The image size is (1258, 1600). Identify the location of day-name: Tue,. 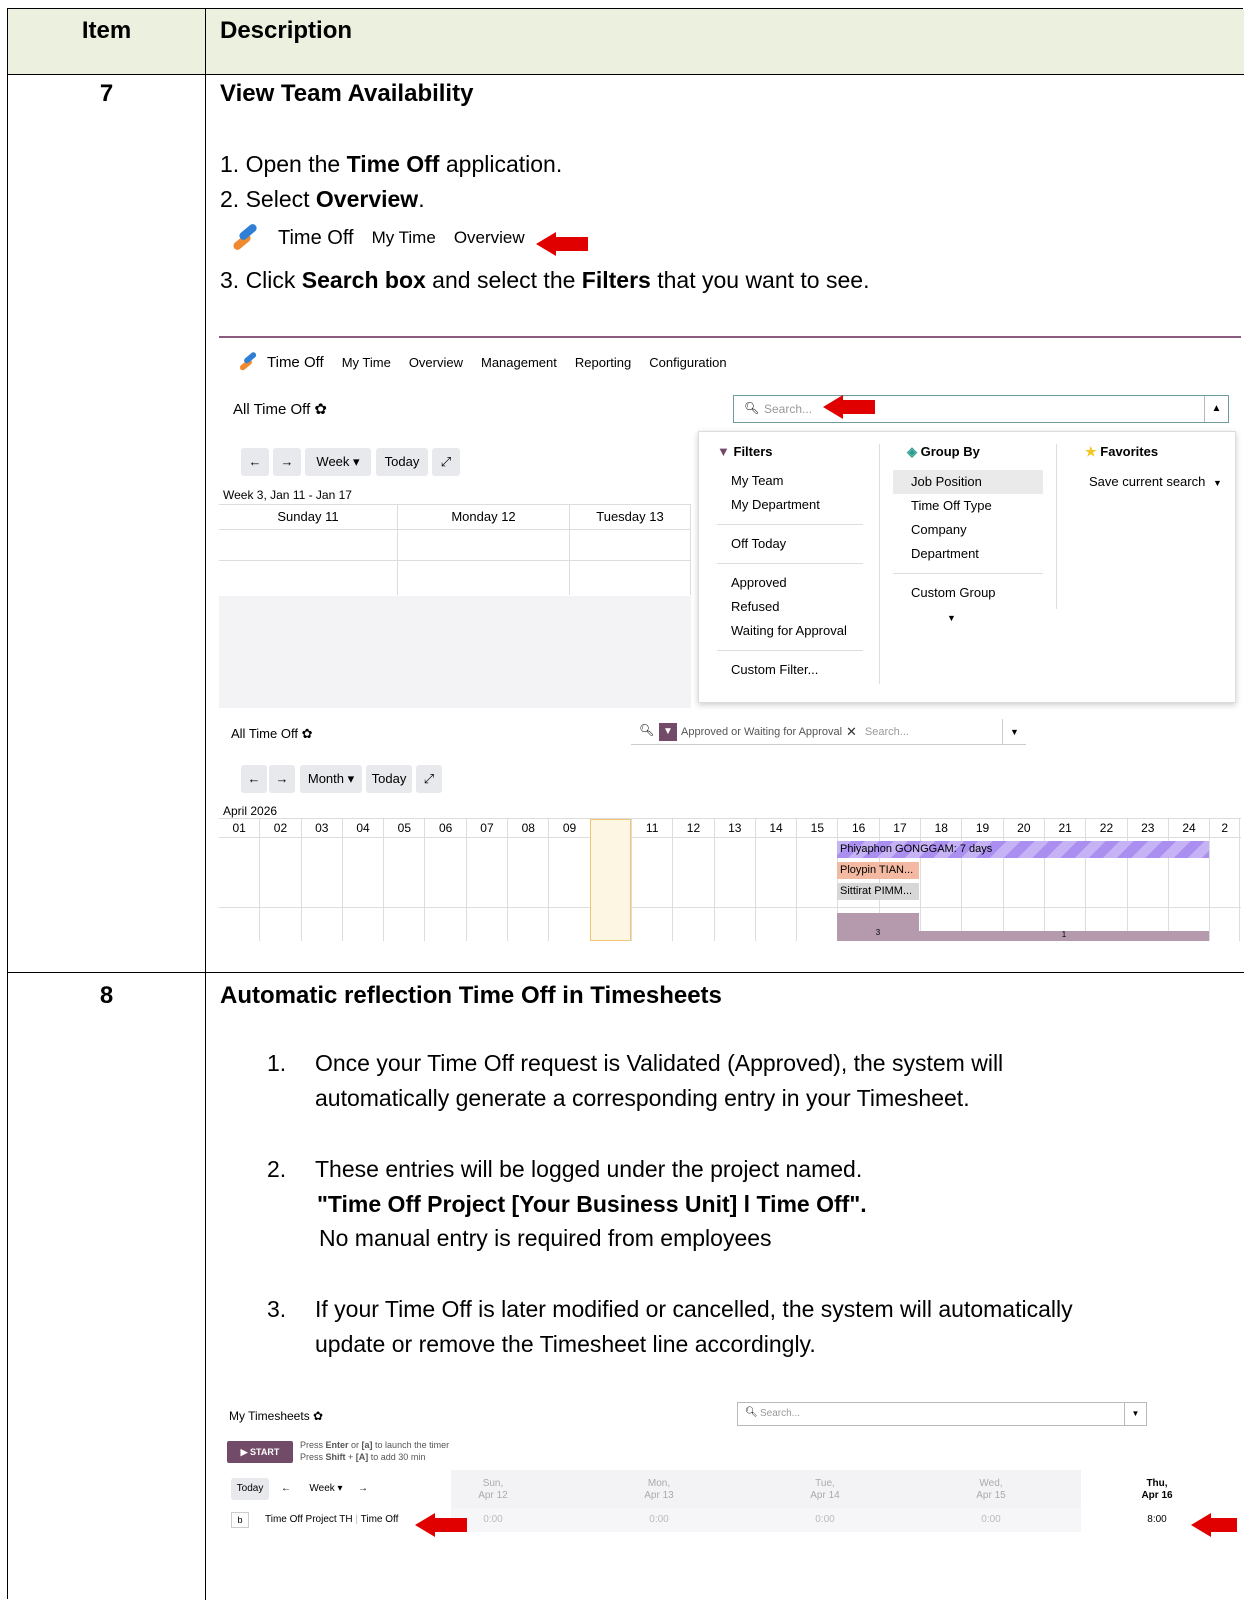
(825, 1483).